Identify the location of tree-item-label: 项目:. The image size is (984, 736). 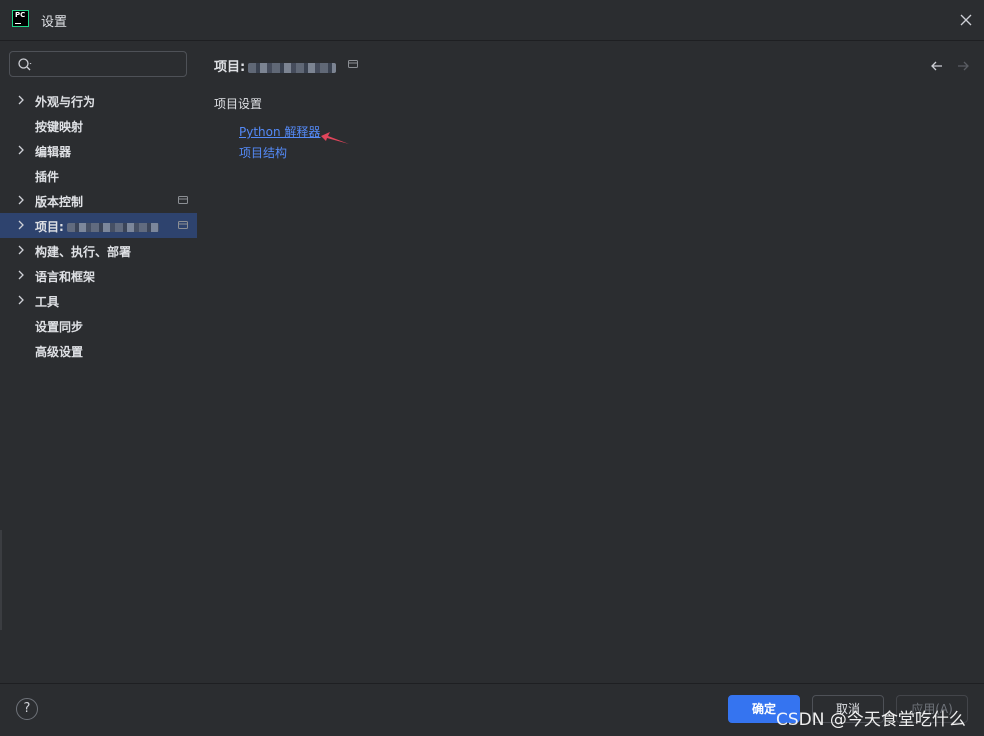
(97, 226).